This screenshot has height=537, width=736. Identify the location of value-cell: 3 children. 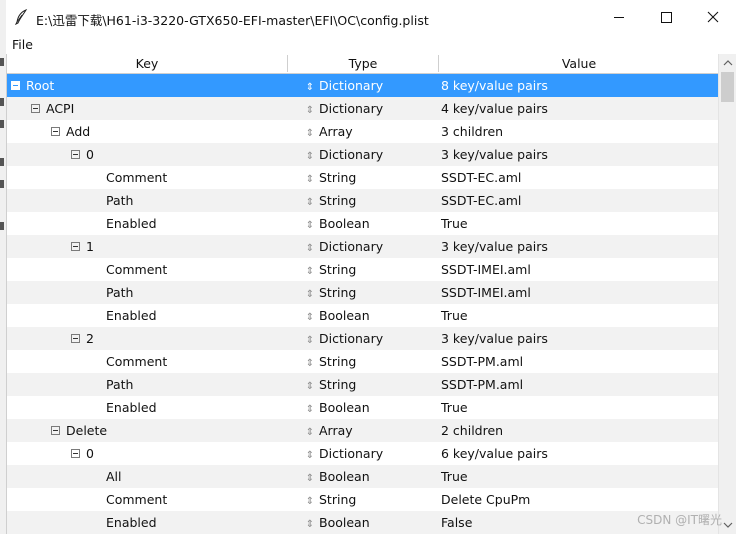
(472, 131).